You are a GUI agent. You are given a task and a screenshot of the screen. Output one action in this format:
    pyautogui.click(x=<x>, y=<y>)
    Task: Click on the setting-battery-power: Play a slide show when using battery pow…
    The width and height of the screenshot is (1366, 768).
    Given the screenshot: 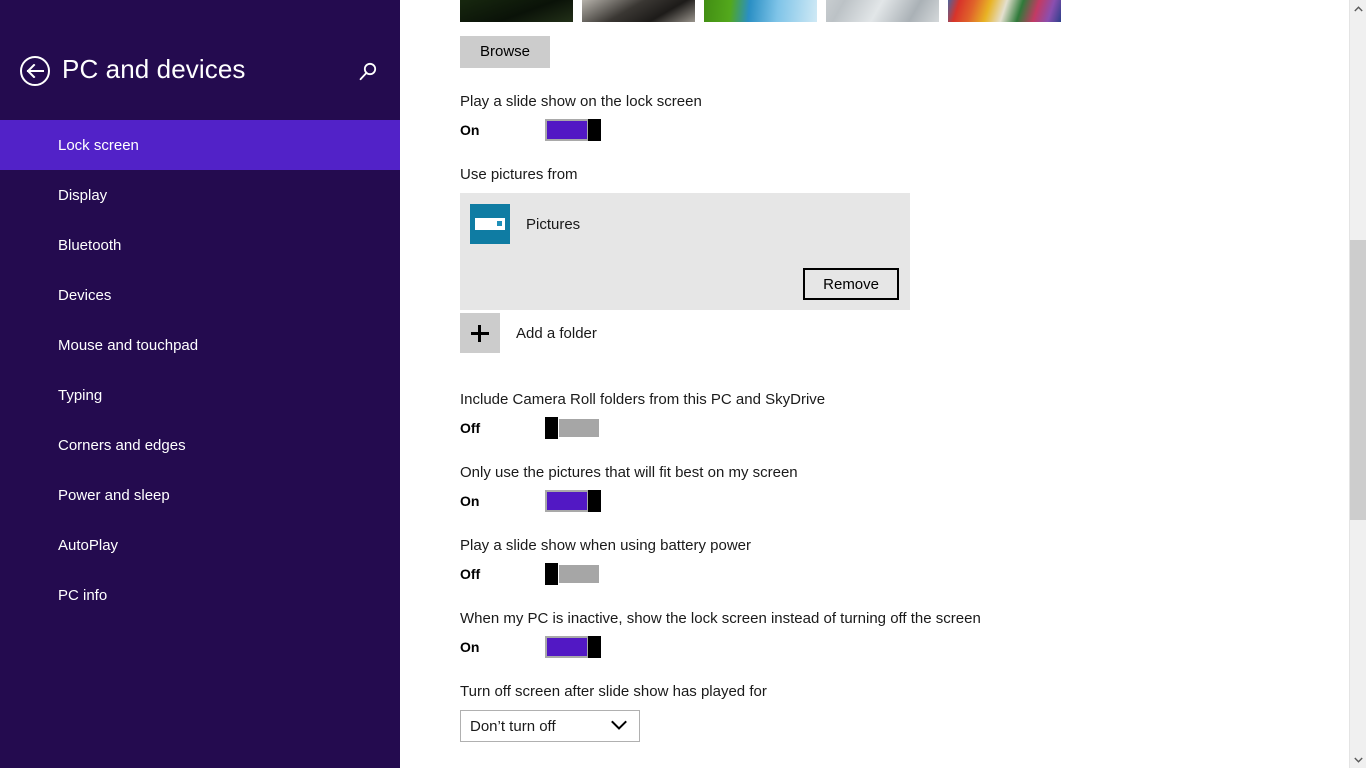 What is the action you would take?
    pyautogui.click(x=913, y=561)
    